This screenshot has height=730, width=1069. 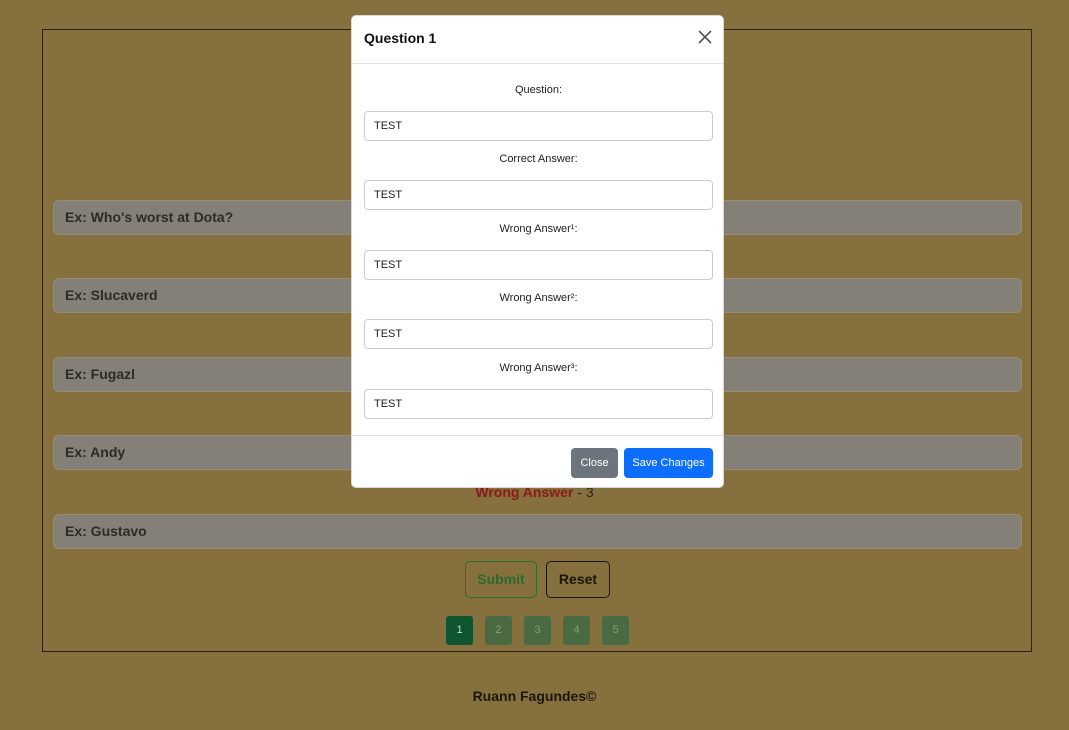 What do you see at coordinates (594, 463) in the screenshot?
I see `close-button: Close` at bounding box center [594, 463].